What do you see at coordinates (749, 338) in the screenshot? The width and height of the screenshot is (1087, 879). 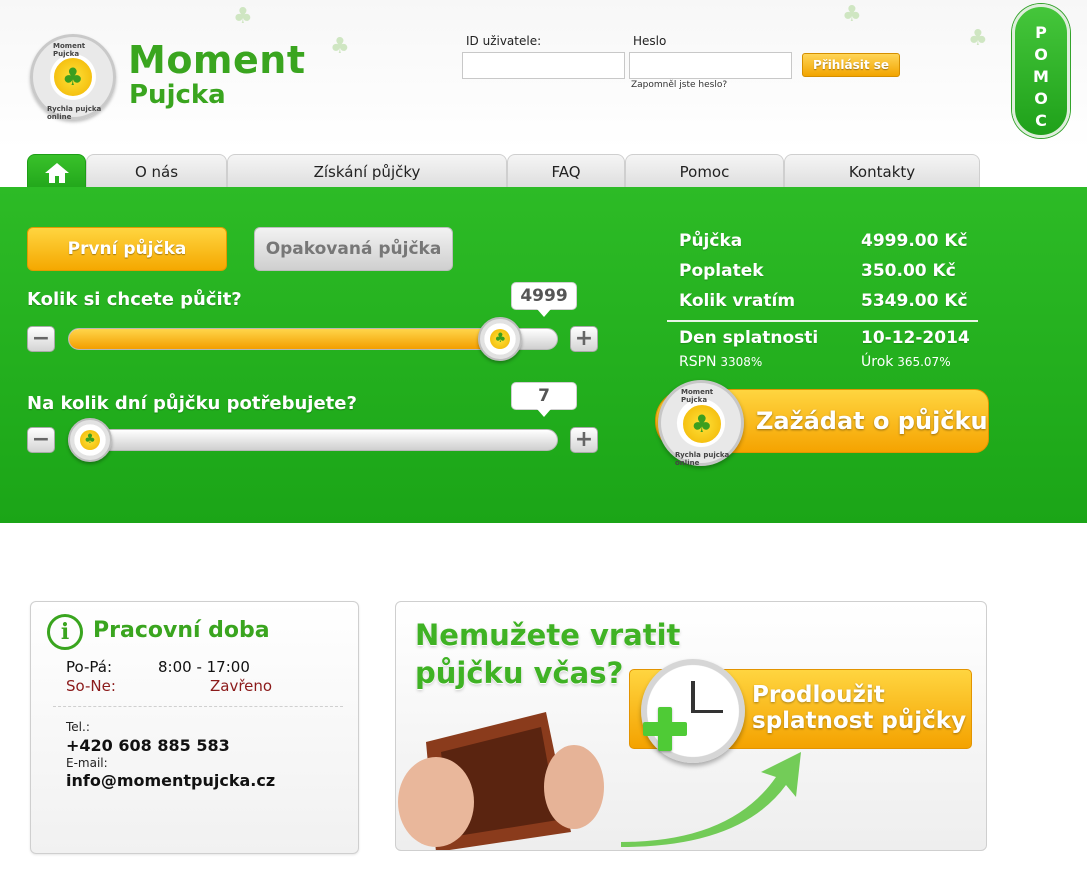 I see `due-date-label: Den splatnosti` at bounding box center [749, 338].